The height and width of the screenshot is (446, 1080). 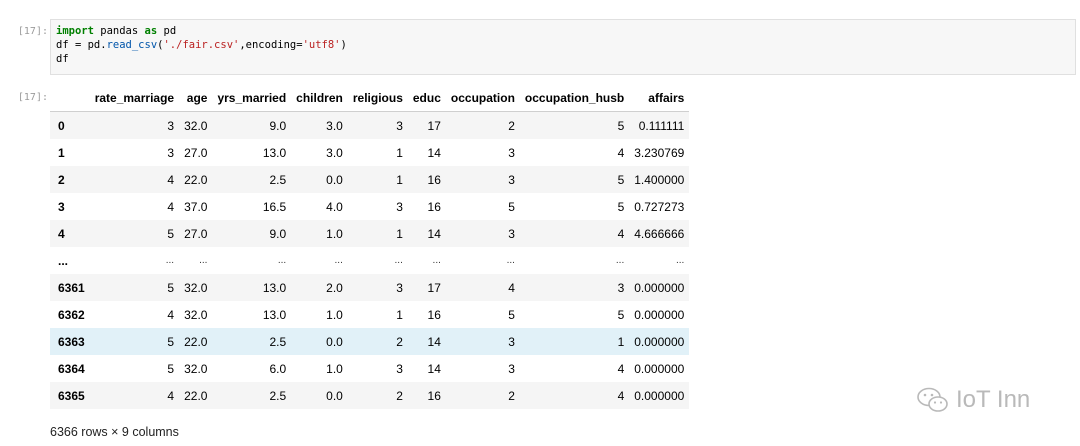 I want to click on column-header: yrs_married, so click(x=252, y=98).